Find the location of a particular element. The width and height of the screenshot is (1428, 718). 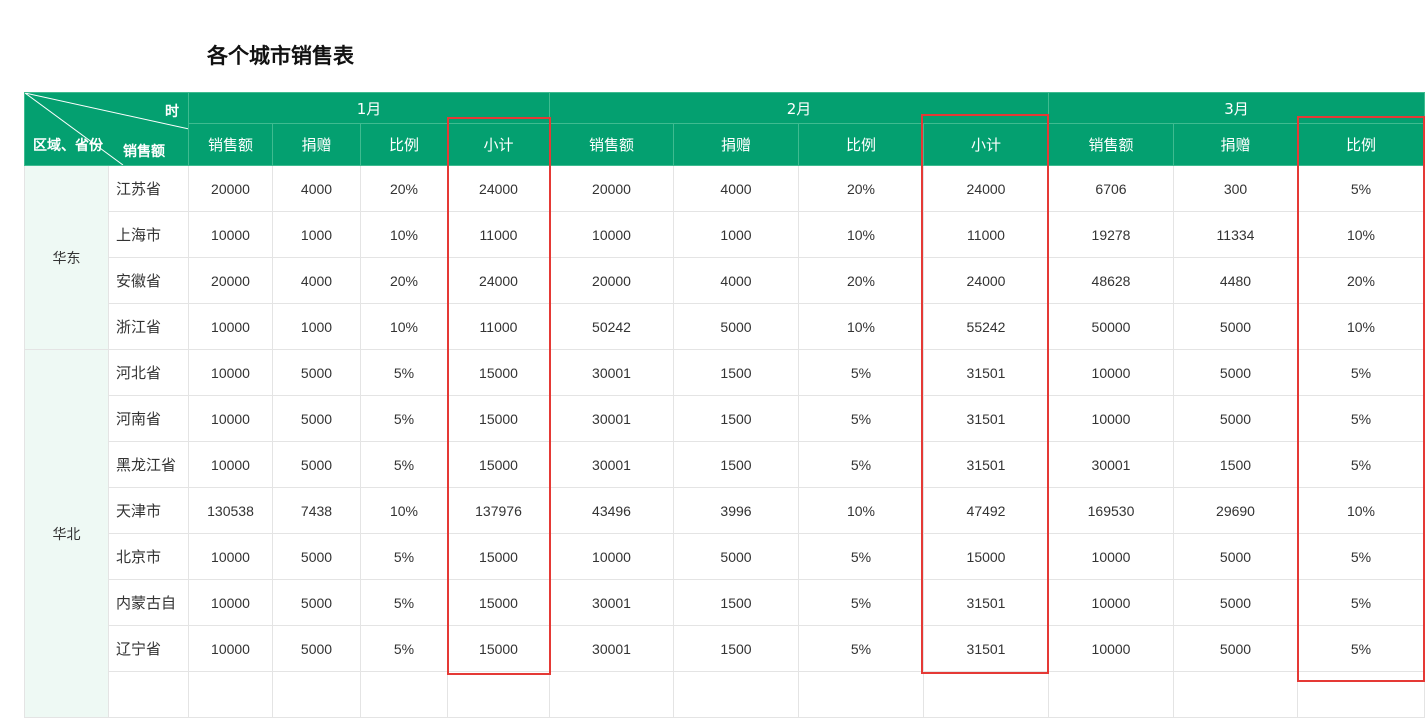

corner-header-cell: 时 区域、省份 销售额 is located at coordinates (106, 129).